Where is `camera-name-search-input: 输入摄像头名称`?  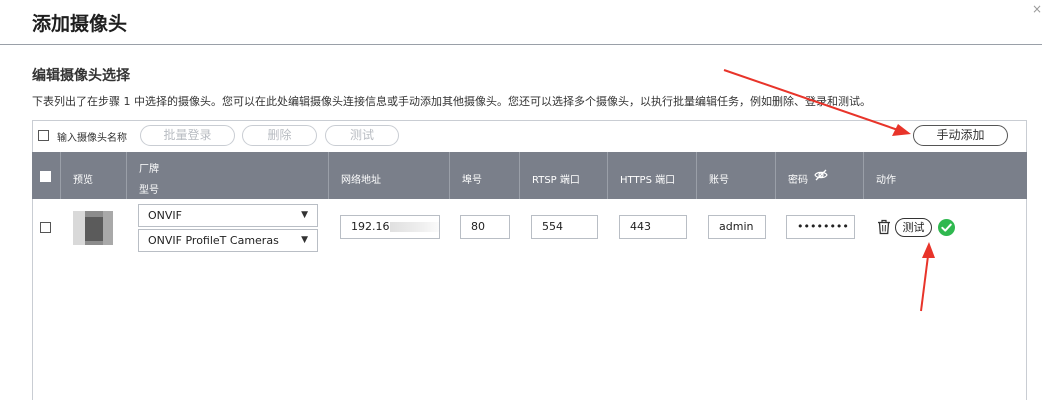 camera-name-search-input: 输入摄像头名称 is located at coordinates (92, 136).